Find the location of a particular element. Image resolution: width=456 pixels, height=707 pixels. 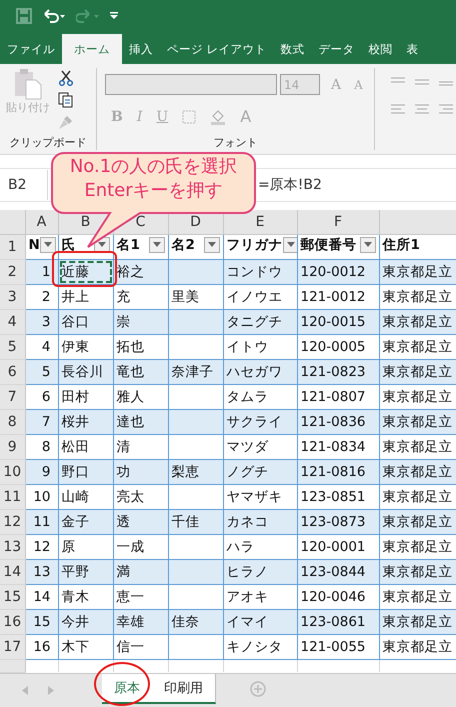

ribbon-tab: 数式 is located at coordinates (293, 49).